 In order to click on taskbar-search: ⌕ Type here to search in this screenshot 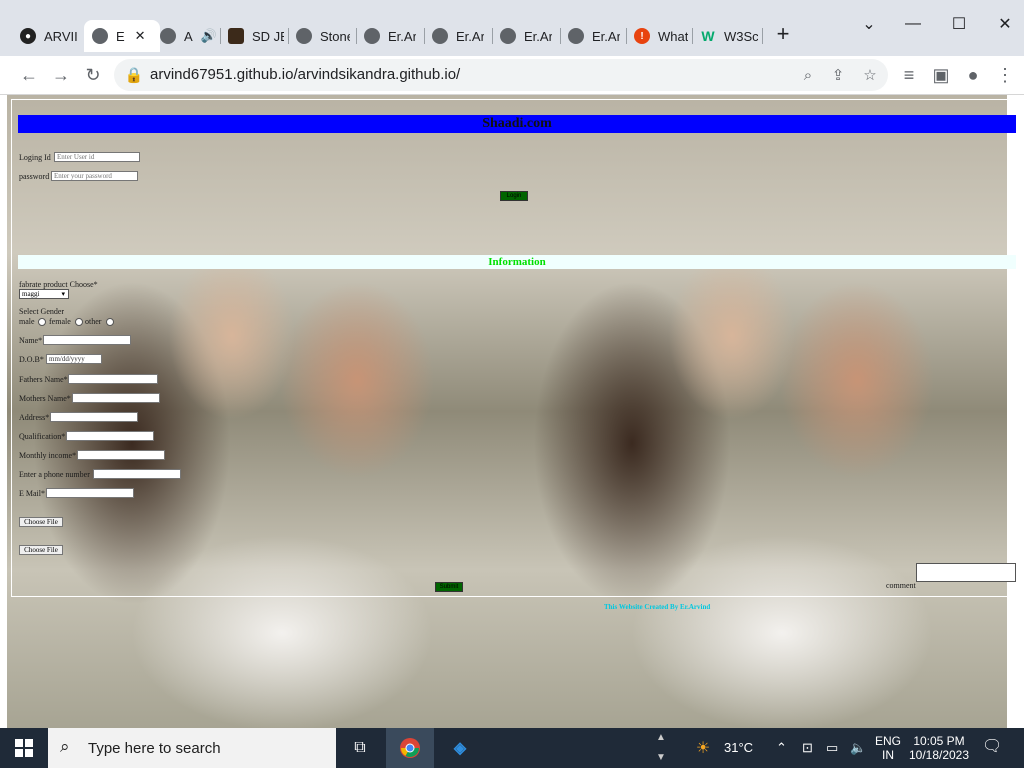, I will do `click(192, 748)`.